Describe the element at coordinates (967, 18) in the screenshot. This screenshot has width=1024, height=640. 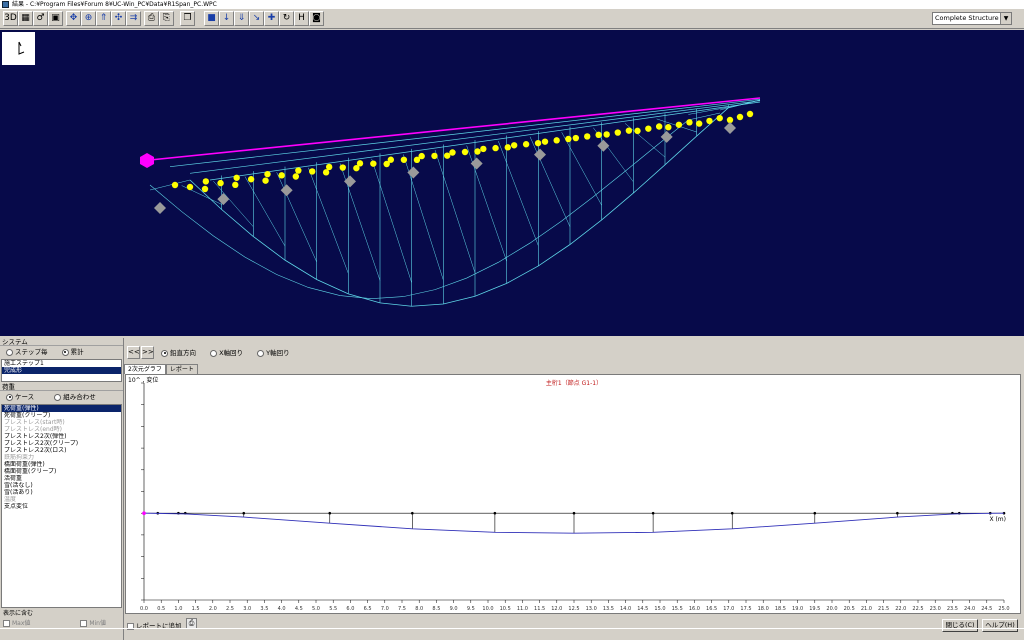
I see `structure-select-value: Complete Structure` at that location.